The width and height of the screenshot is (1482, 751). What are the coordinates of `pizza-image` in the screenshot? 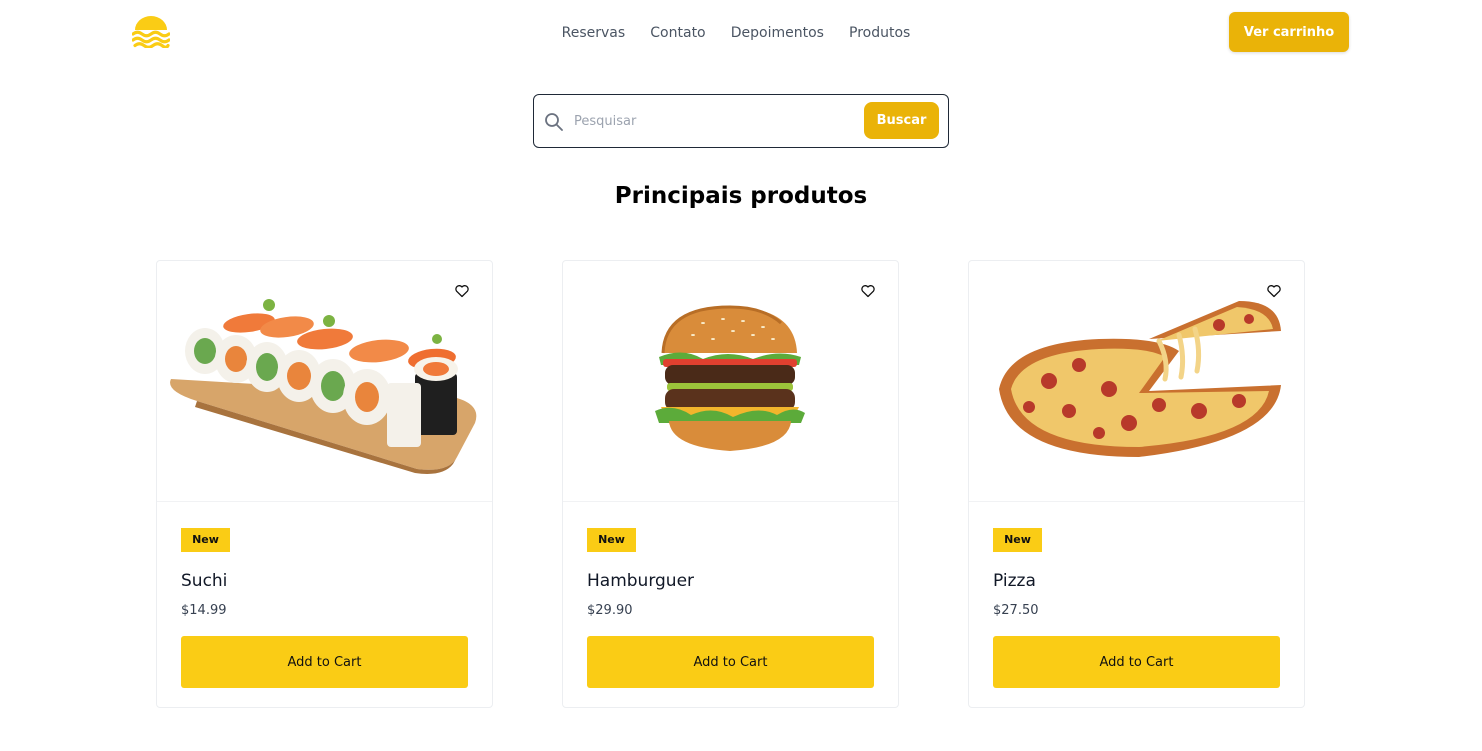 It's located at (1140, 379).